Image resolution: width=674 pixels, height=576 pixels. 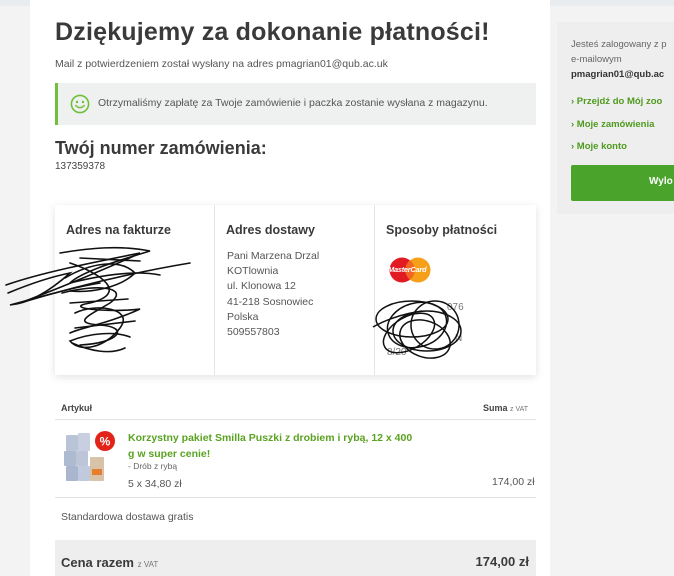 I want to click on product-quantity: 5 x 34,80 zł, so click(x=155, y=484).